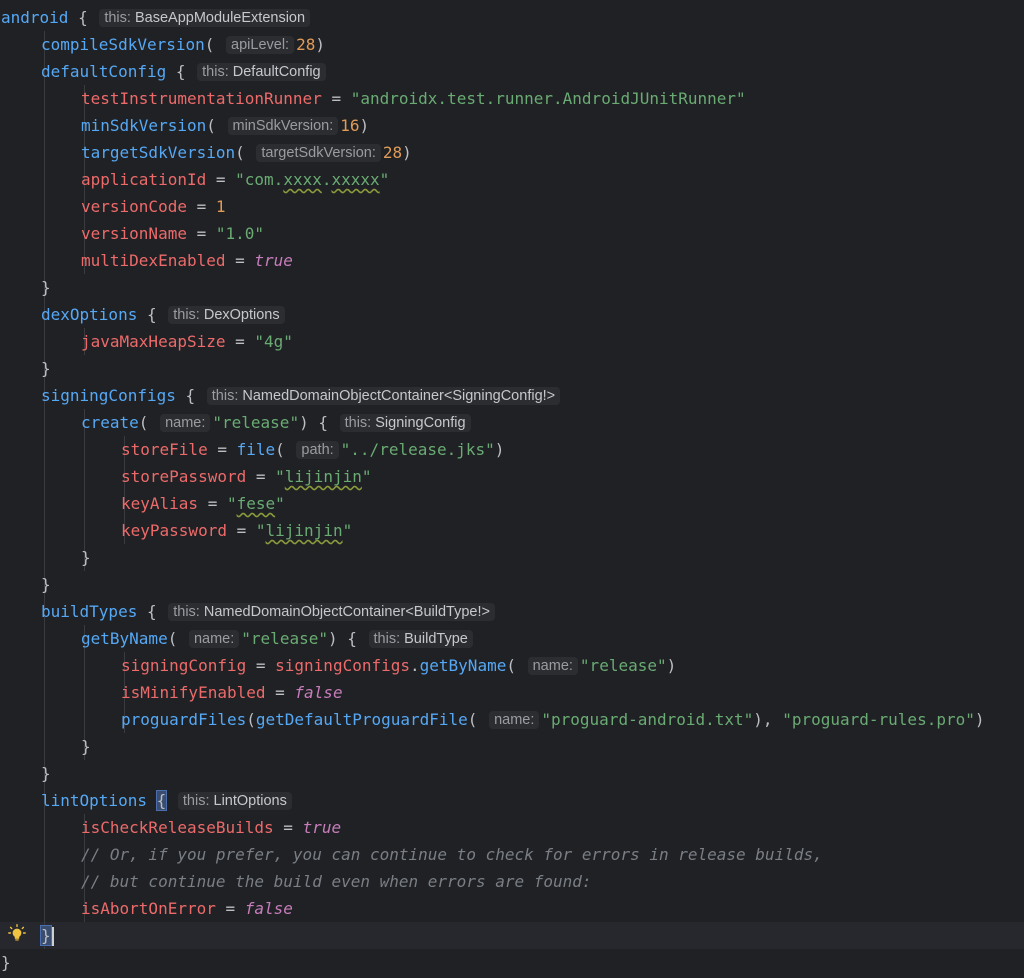 Image resolution: width=1024 pixels, height=978 pixels. I want to click on code-line: compileSdkVersion( apiLevel: 28), so click(512, 44).